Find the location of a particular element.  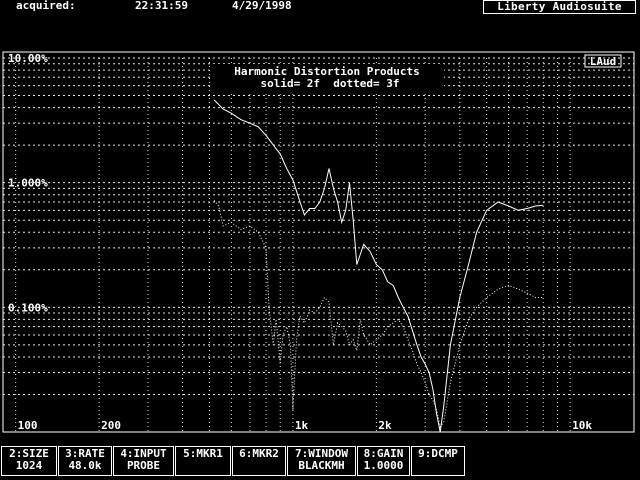

softkey-size: 2:SIZE 1024 is located at coordinates (29, 461).